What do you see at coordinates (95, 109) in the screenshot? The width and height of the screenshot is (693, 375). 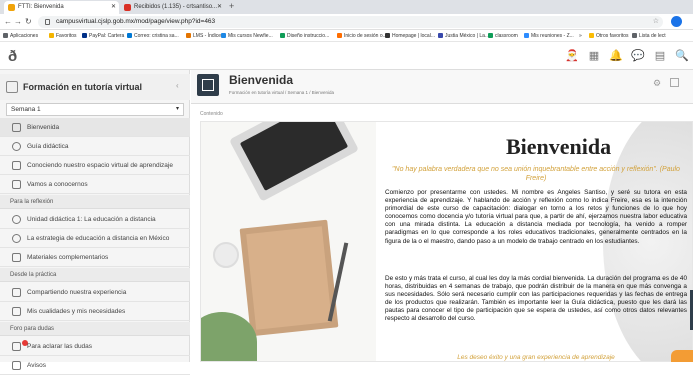 I see `week-select: Semana 1 ▾` at bounding box center [95, 109].